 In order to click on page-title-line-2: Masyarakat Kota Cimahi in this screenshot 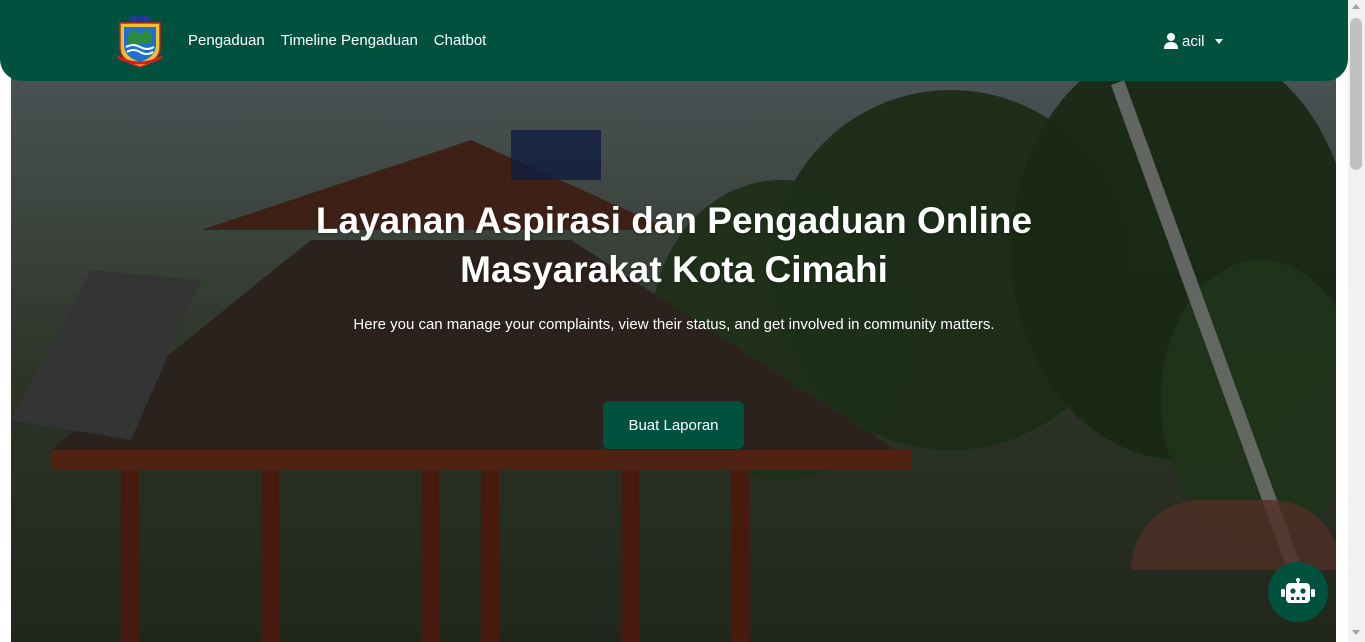, I will do `click(674, 269)`.